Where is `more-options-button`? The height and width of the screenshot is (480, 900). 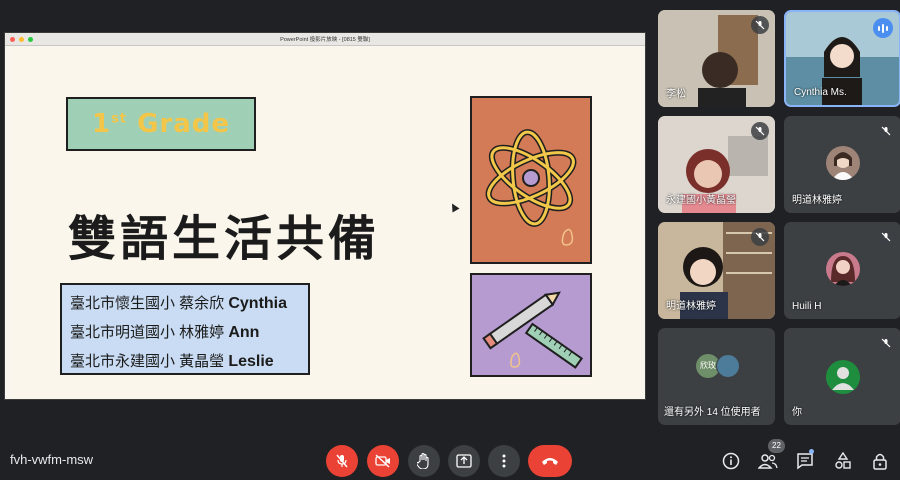 more-options-button is located at coordinates (504, 461).